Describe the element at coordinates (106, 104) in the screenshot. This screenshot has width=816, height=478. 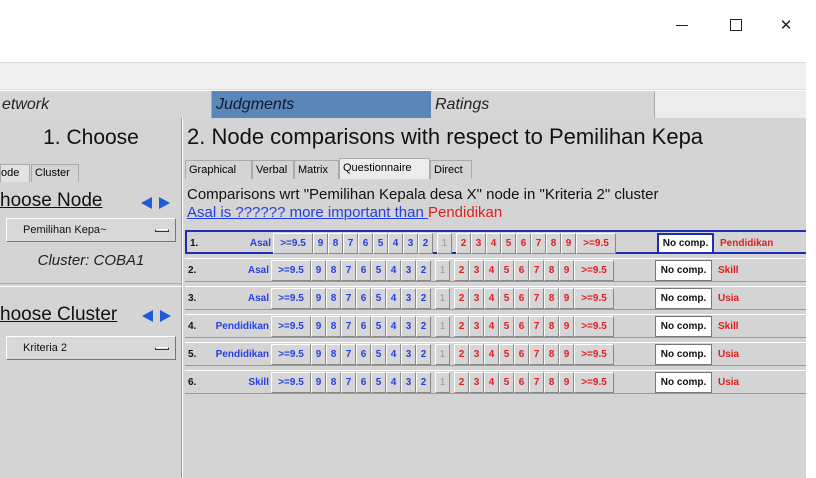
I see `mode-network: etwork` at that location.